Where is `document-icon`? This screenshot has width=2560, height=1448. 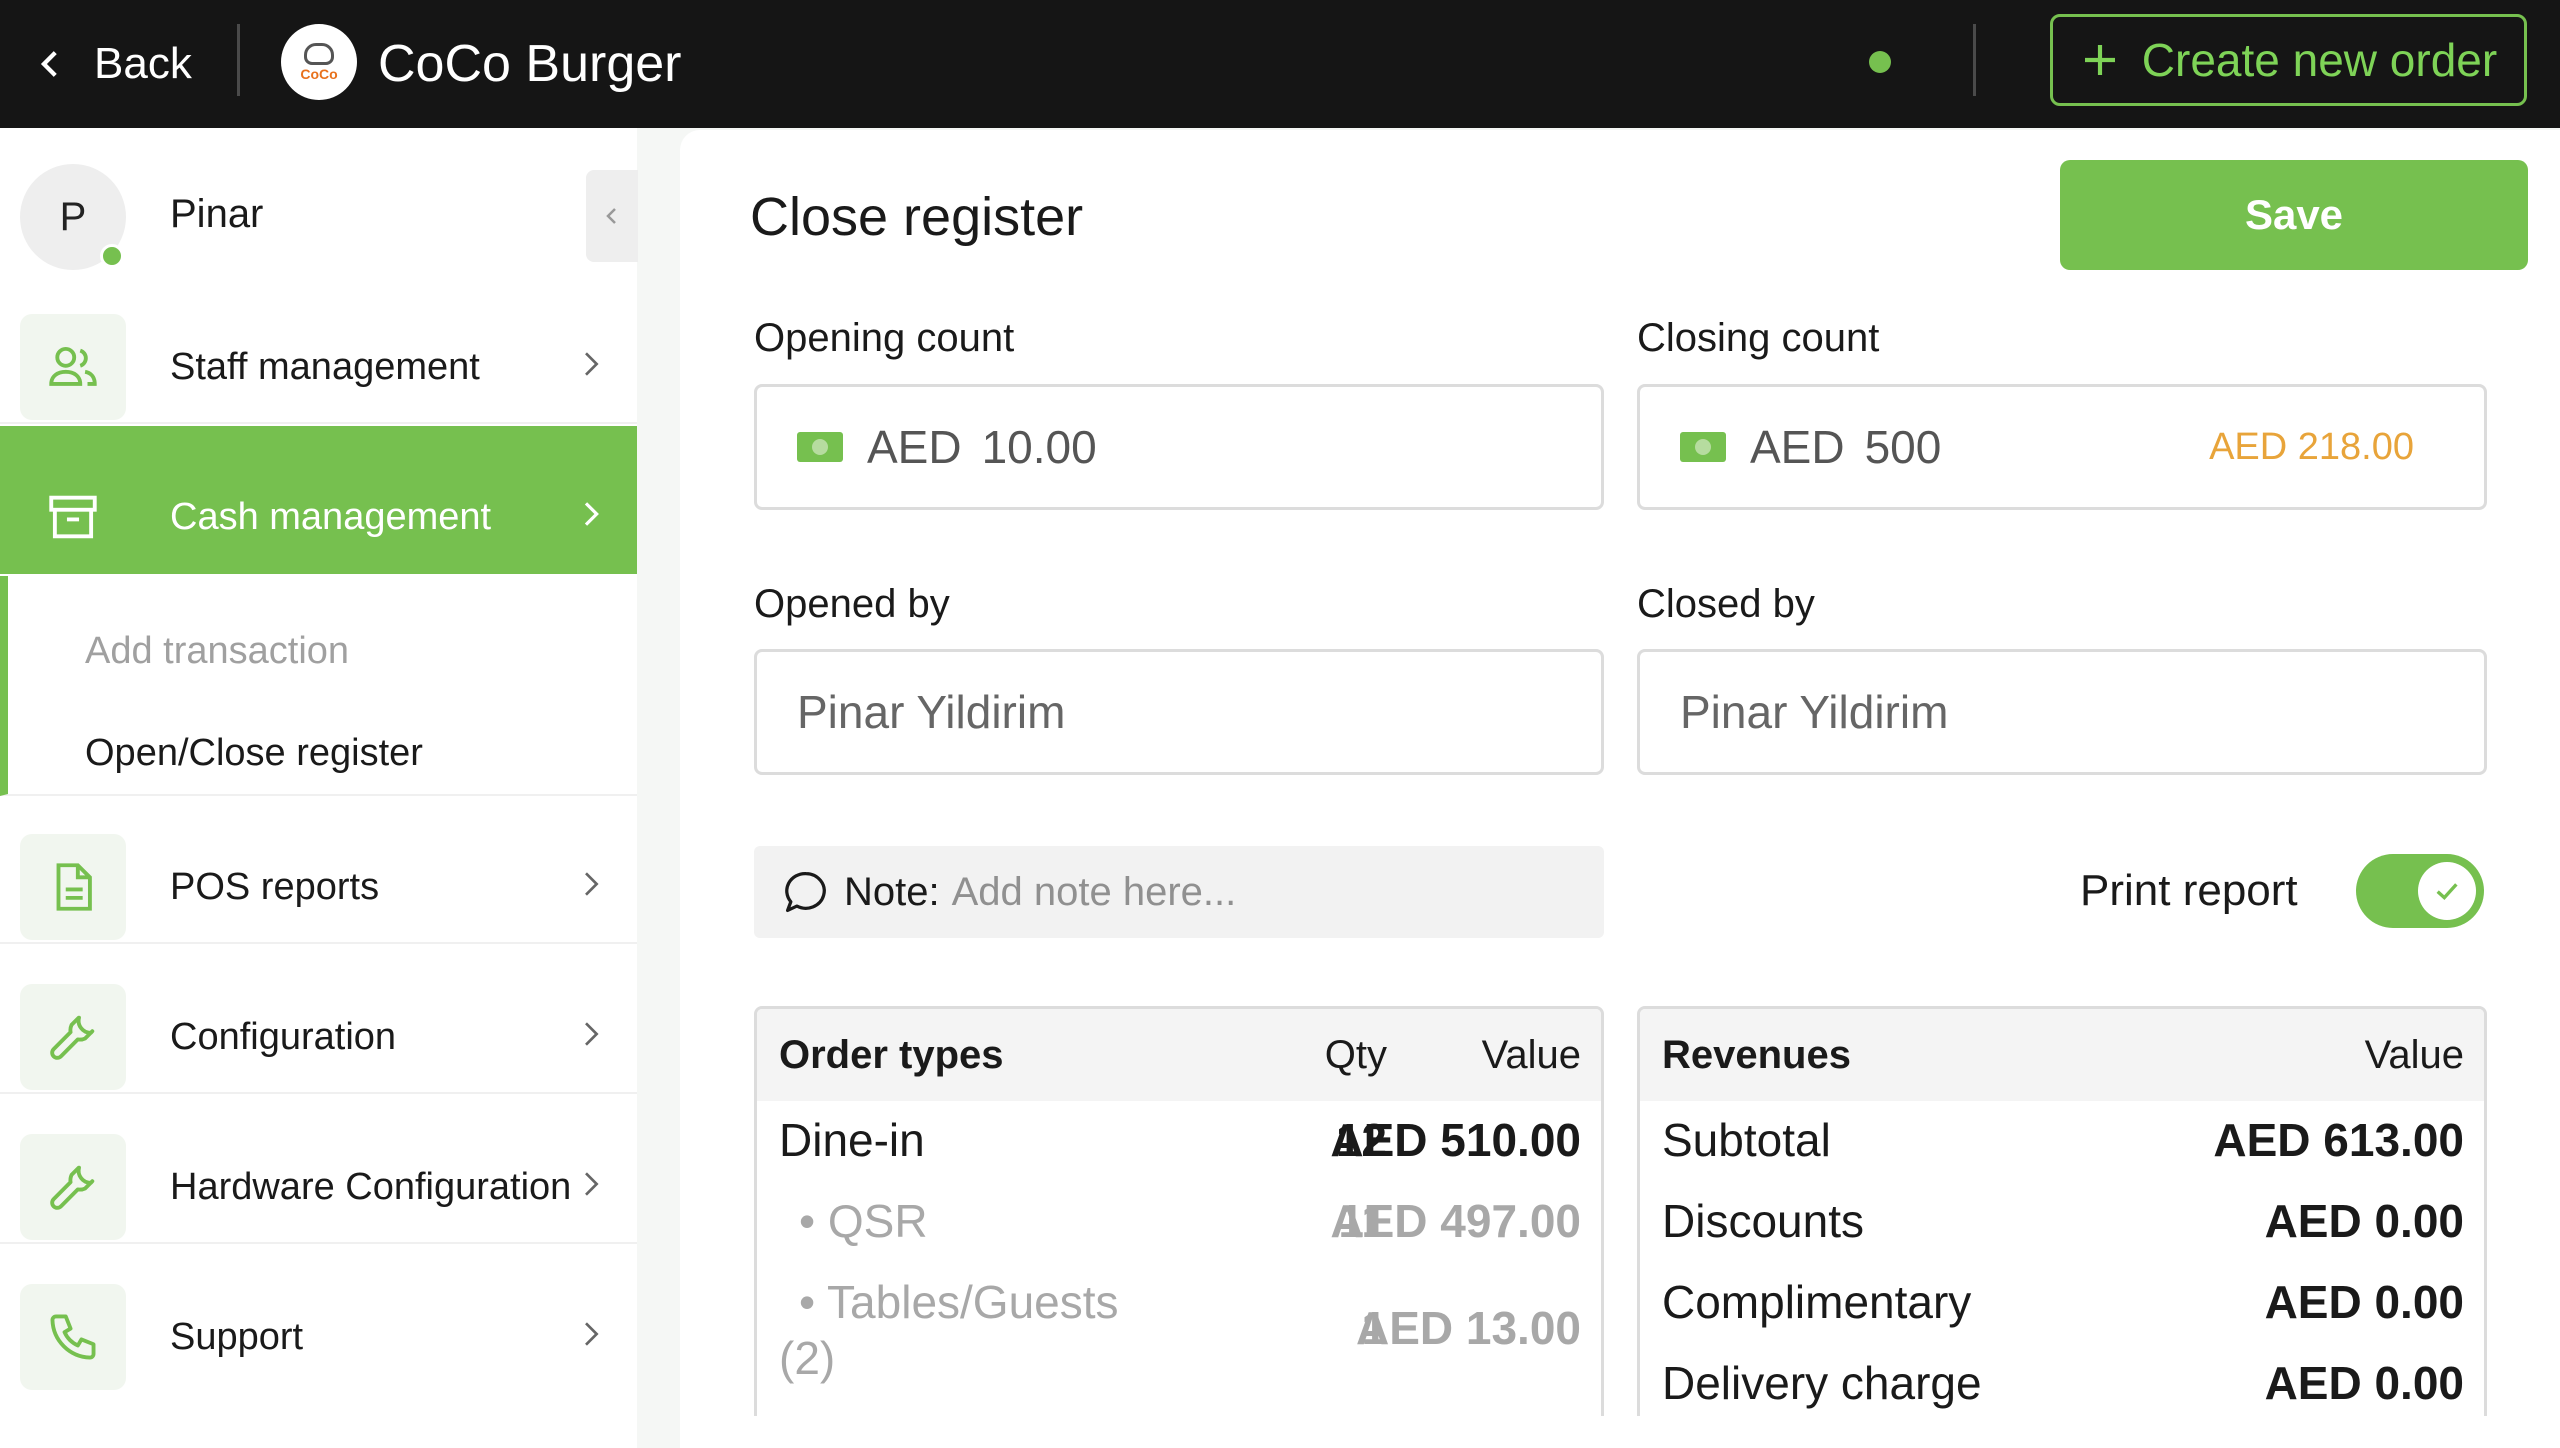
document-icon is located at coordinates (73, 887).